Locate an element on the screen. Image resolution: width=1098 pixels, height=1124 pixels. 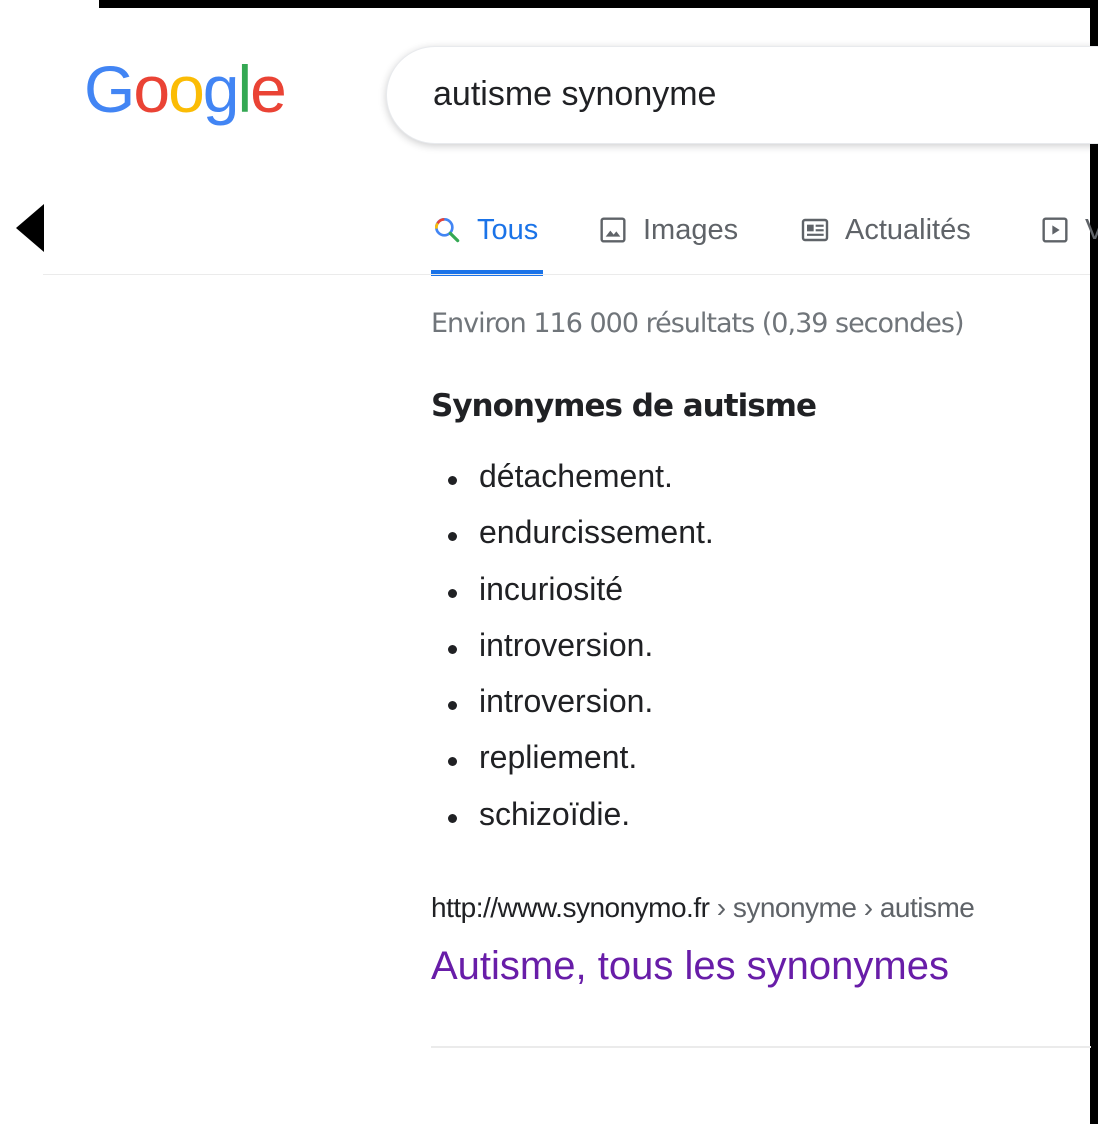
news-icon is located at coordinates (815, 230).